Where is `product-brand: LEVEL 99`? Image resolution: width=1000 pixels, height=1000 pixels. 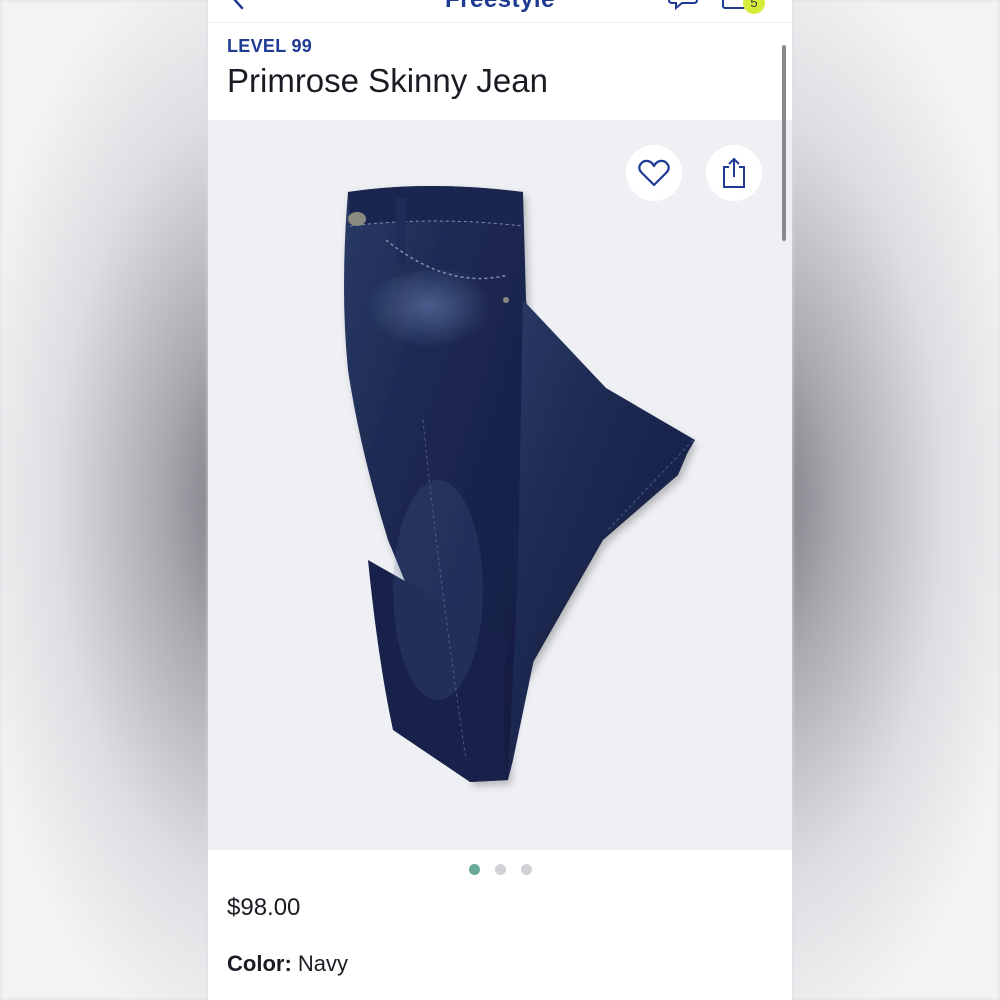 product-brand: LEVEL 99 is located at coordinates (269, 46).